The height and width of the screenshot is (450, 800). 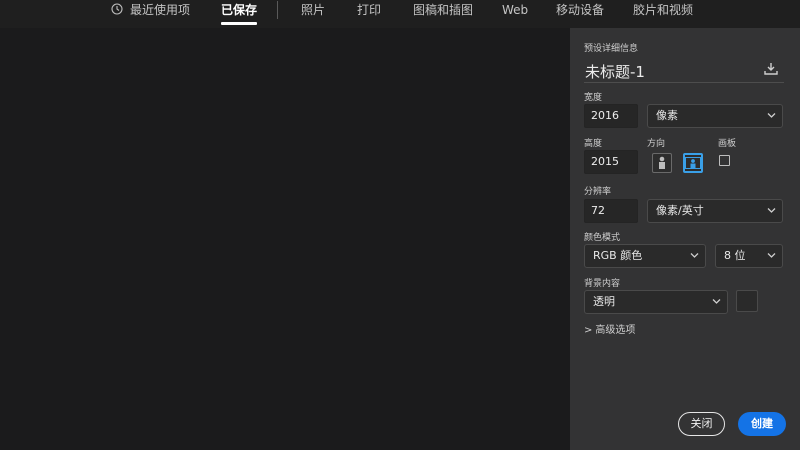 I want to click on close-button: 关闭, so click(x=701, y=424).